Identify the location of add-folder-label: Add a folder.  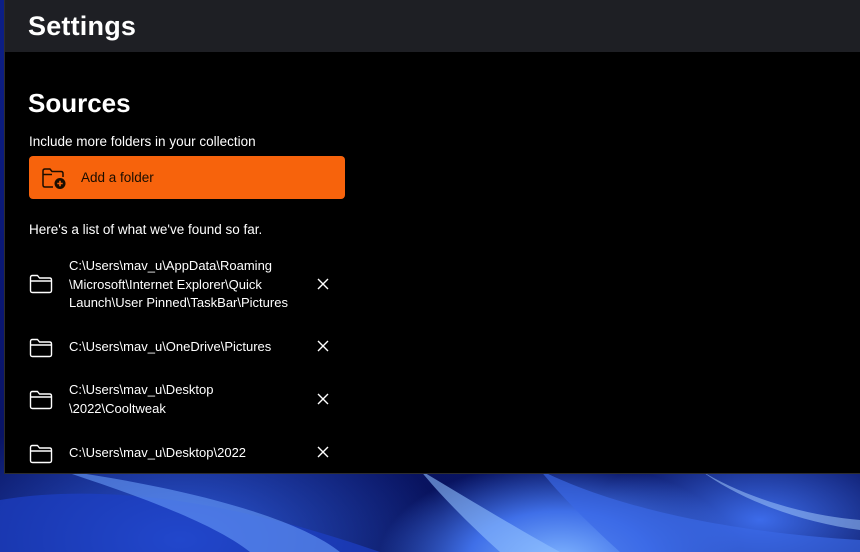
(117, 177).